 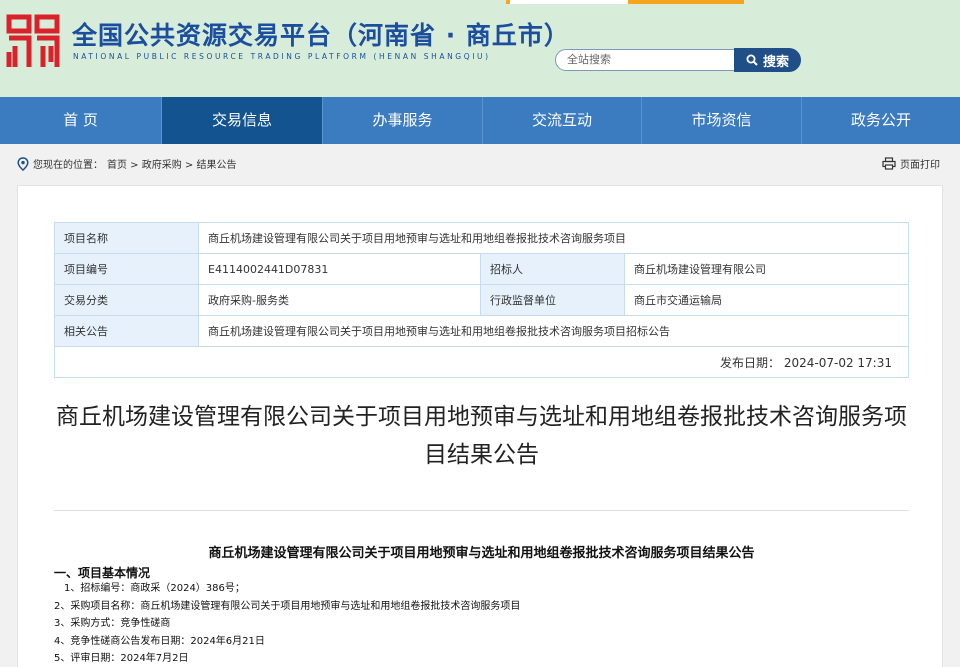 I want to click on section-heading: 一、项目基本情况, so click(x=102, y=573).